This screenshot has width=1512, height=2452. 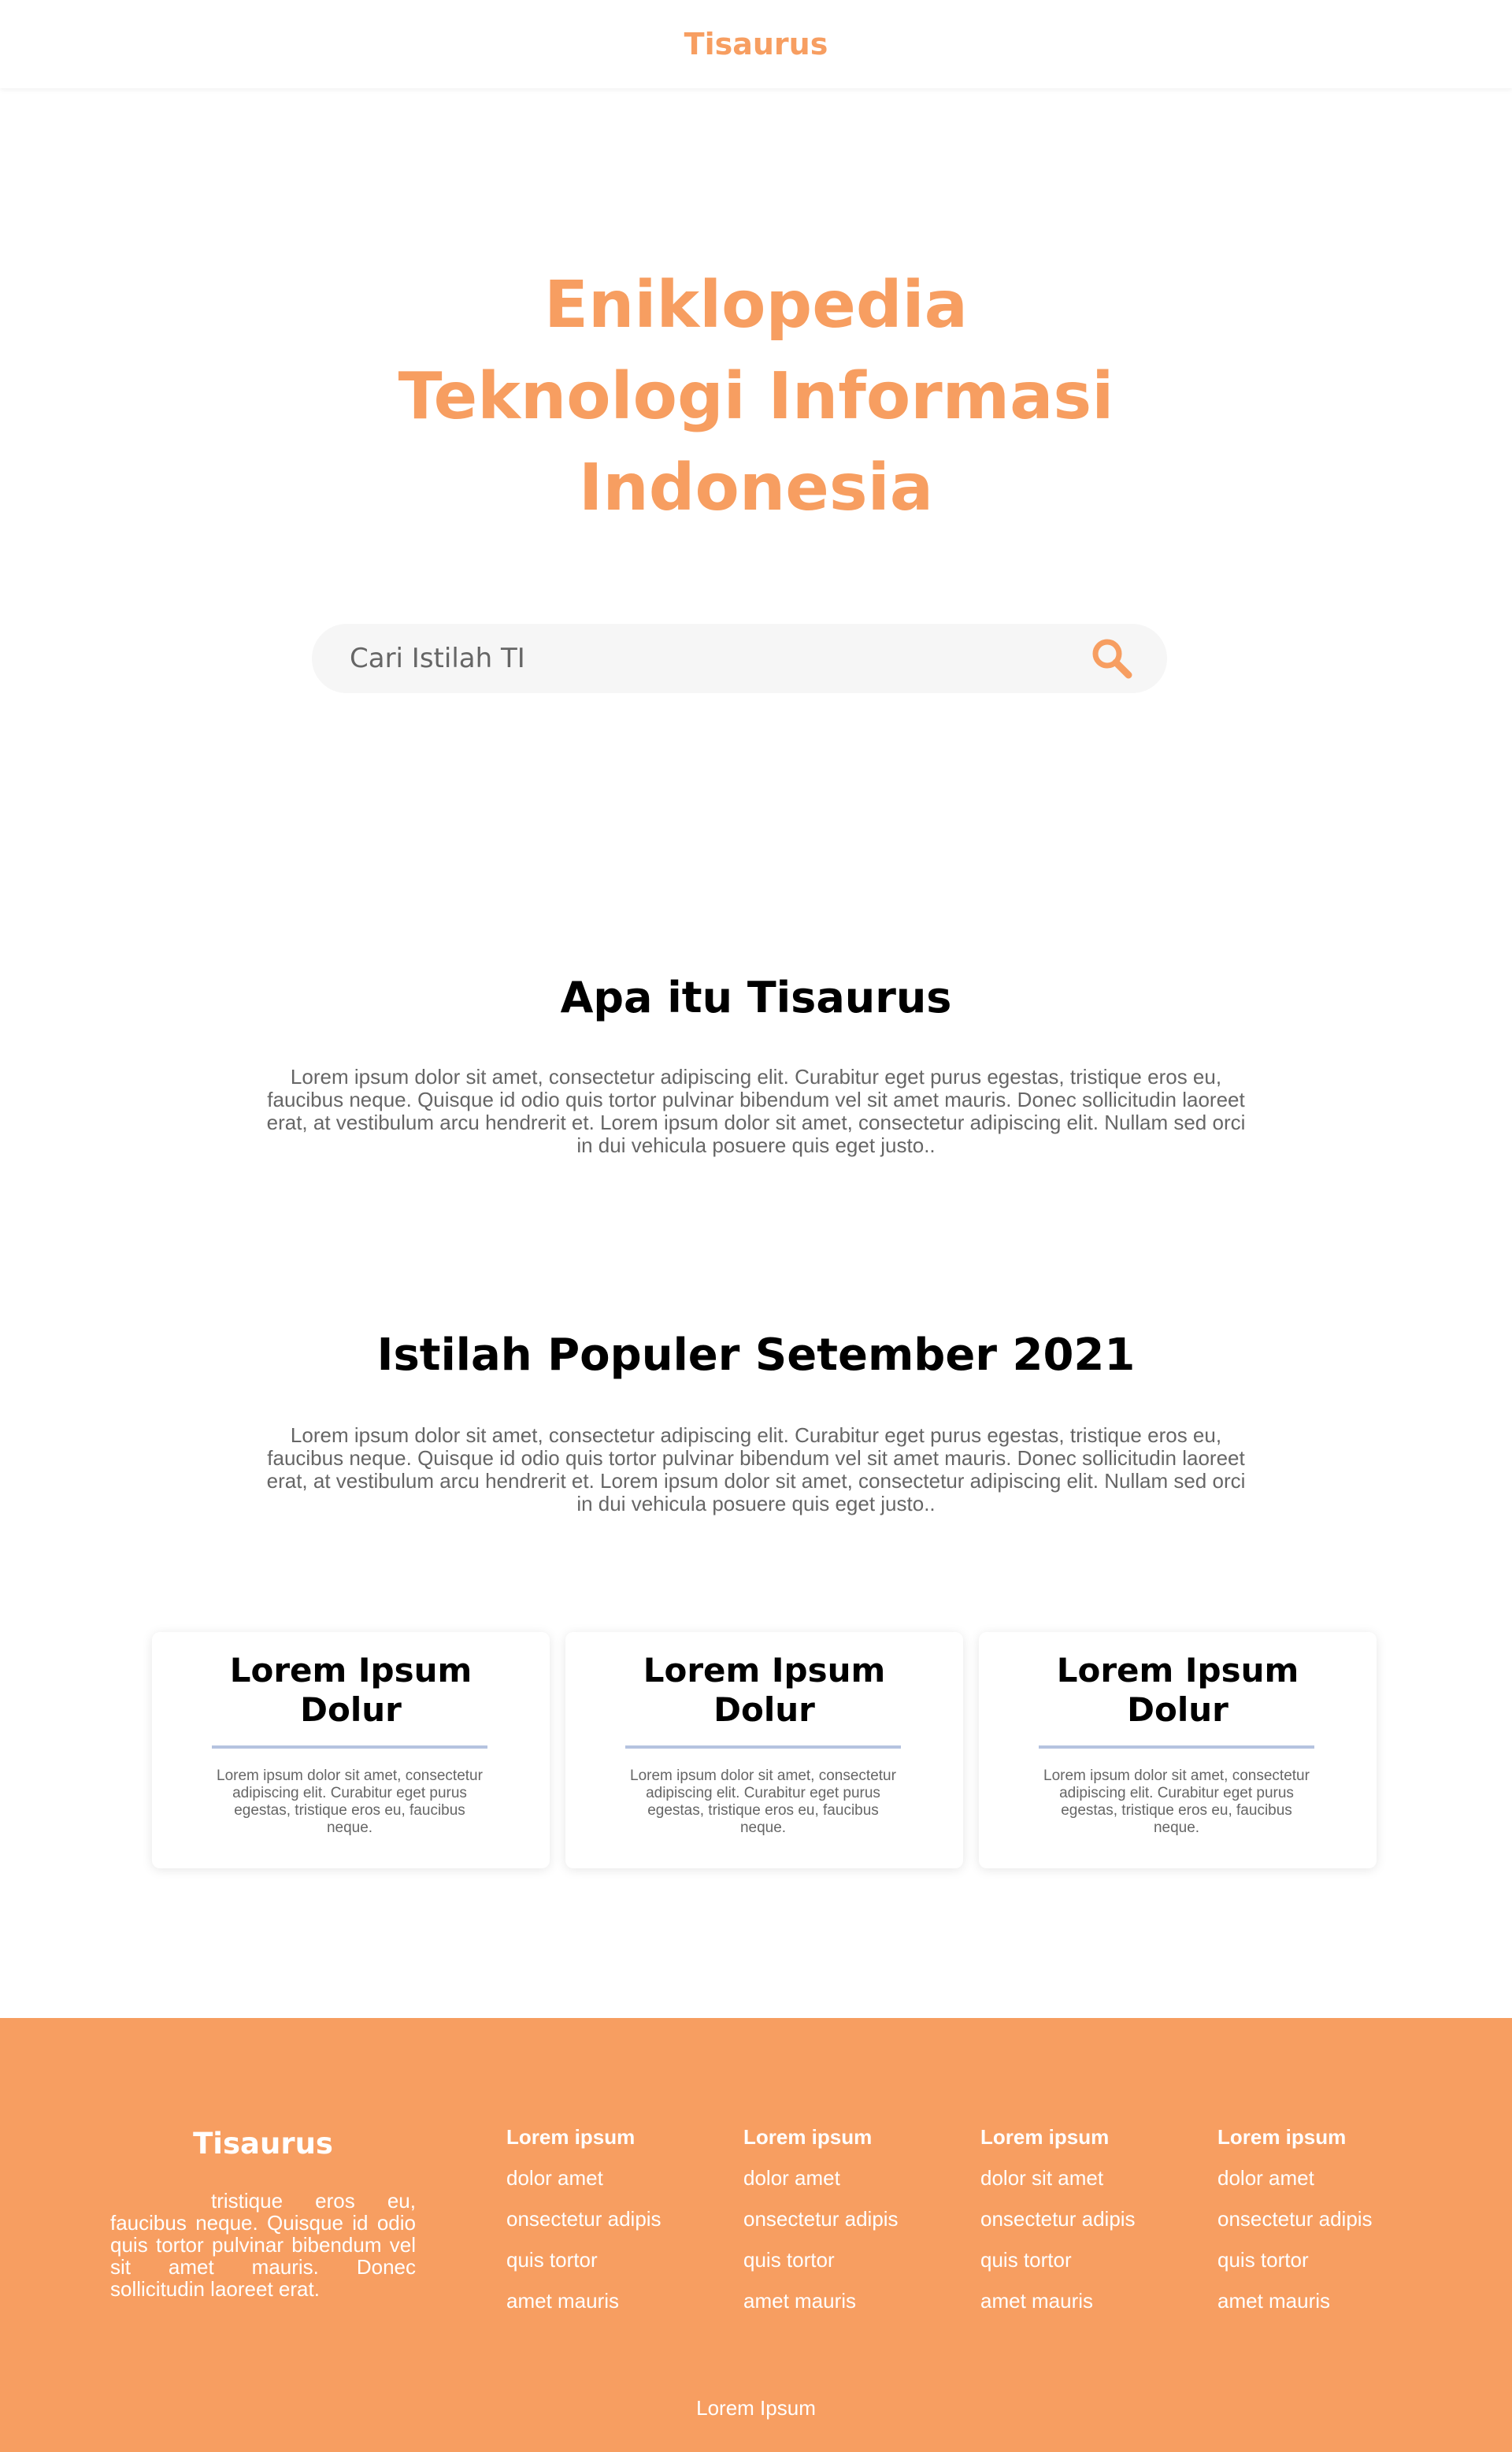 I want to click on footer-copyright: Lorem Ipsum, so click(x=756, y=2408).